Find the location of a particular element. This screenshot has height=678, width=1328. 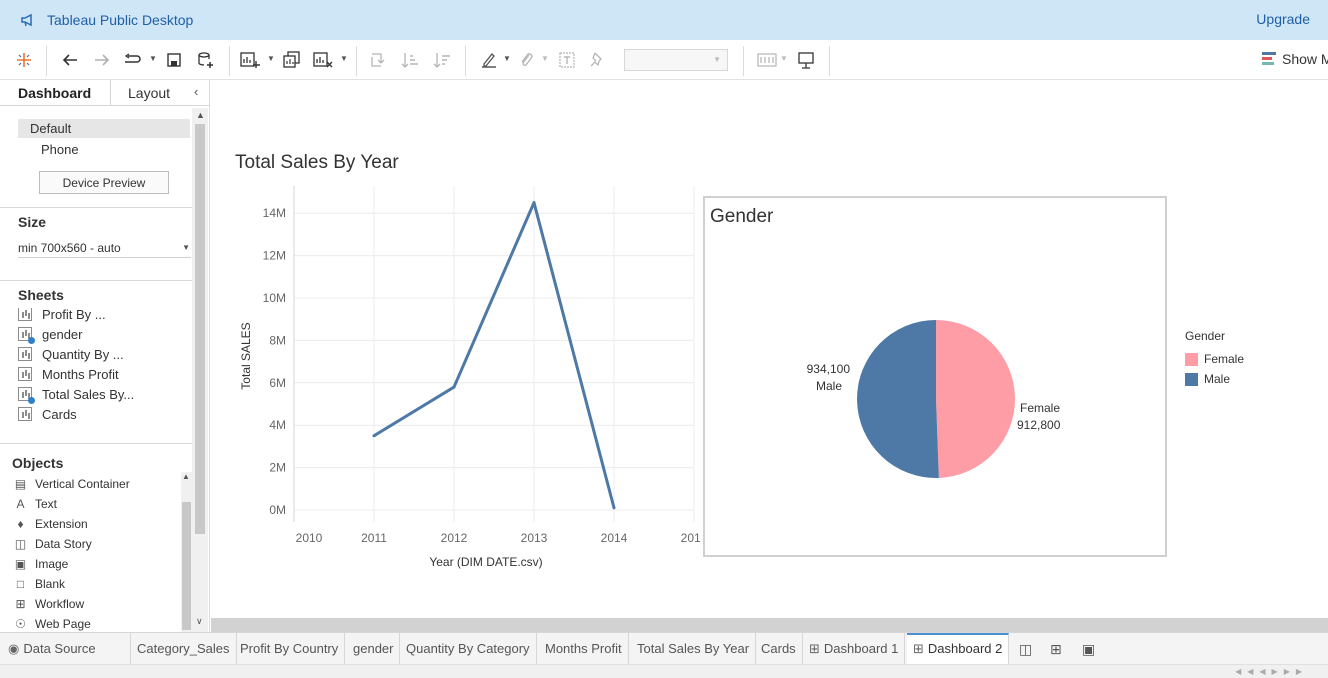

replay-dropdown-icon: ▼ is located at coordinates (153, 58).